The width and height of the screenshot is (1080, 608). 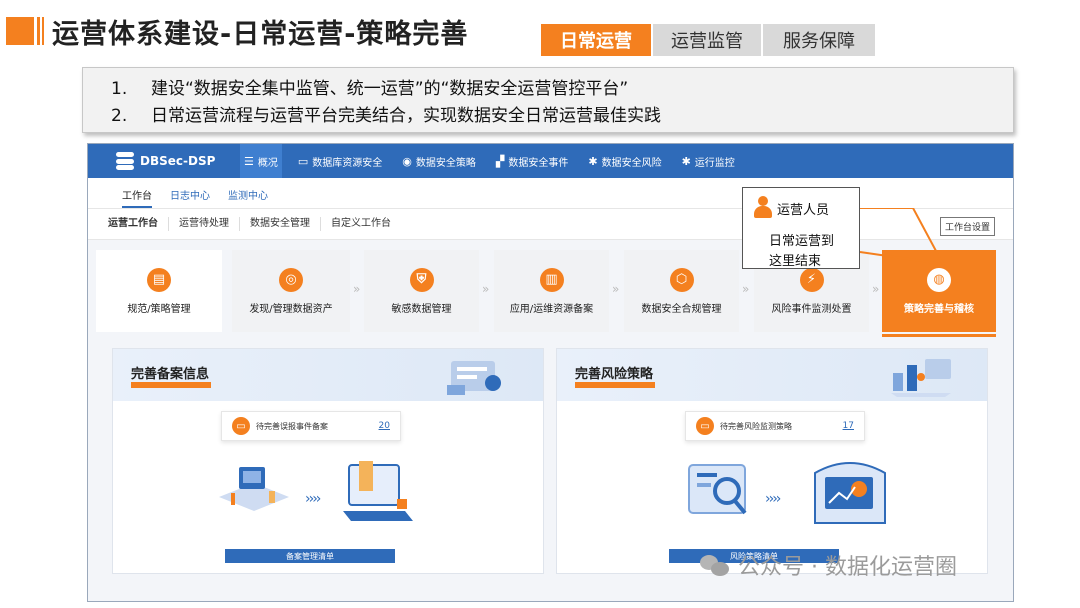 What do you see at coordinates (310, 556) in the screenshot?
I see `record-list-button: 备案管理清单` at bounding box center [310, 556].